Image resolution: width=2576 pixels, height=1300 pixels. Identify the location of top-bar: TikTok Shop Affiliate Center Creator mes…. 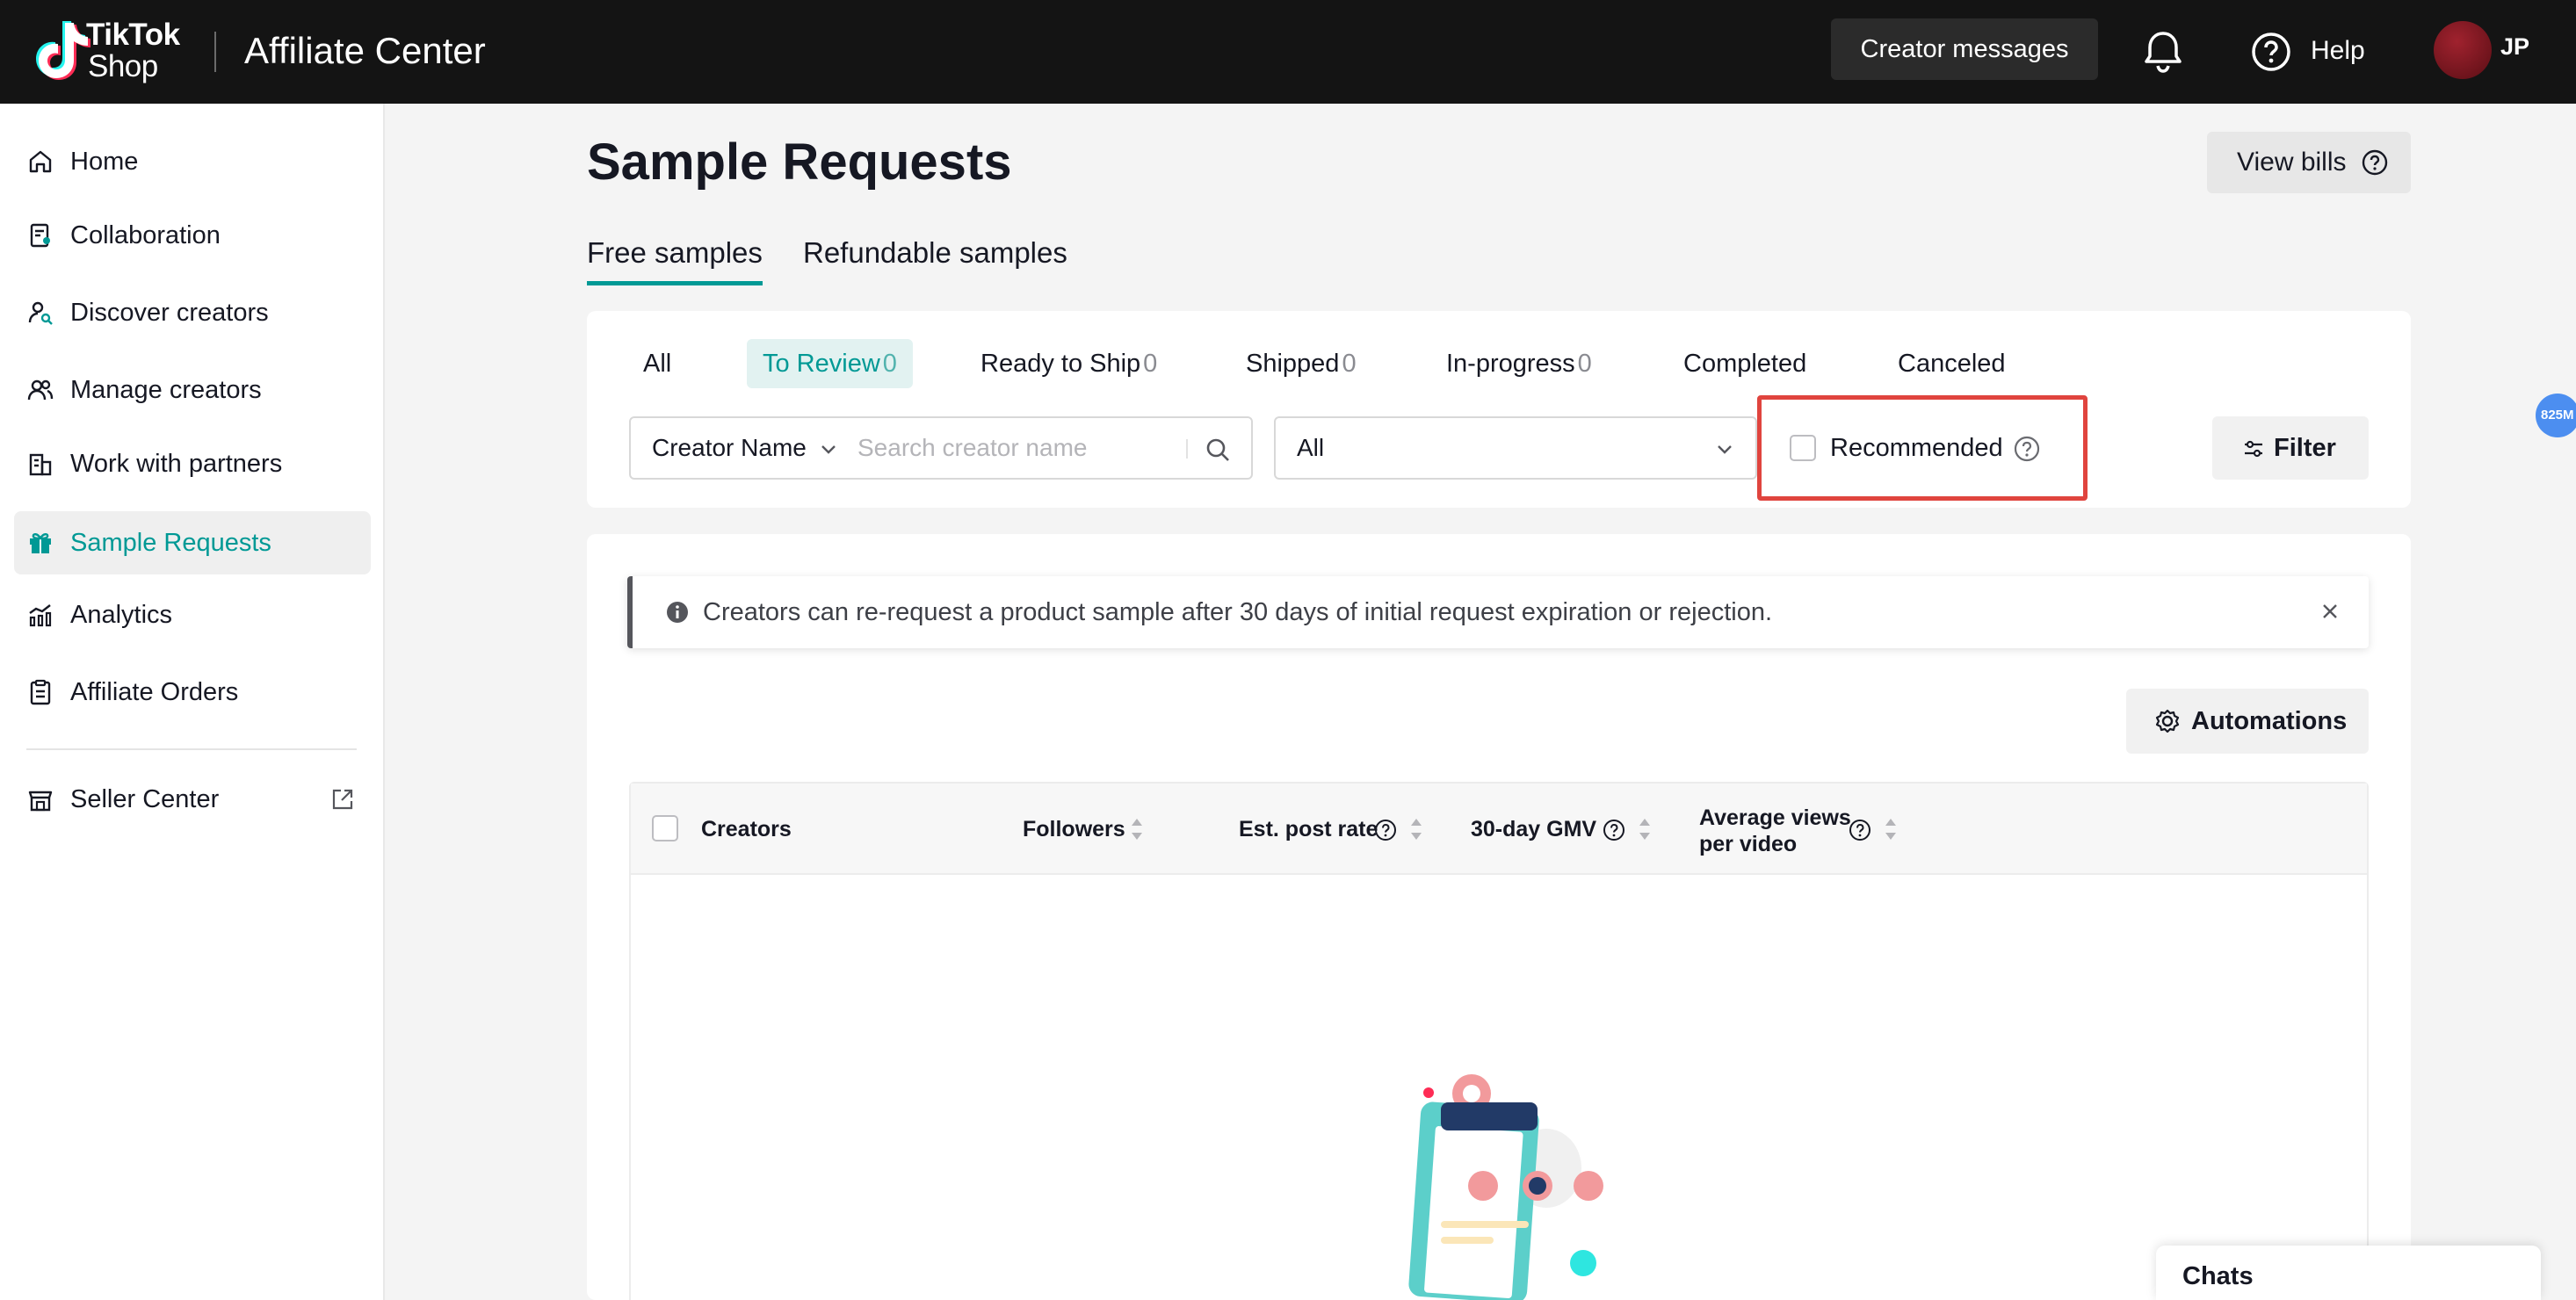
(1288, 52).